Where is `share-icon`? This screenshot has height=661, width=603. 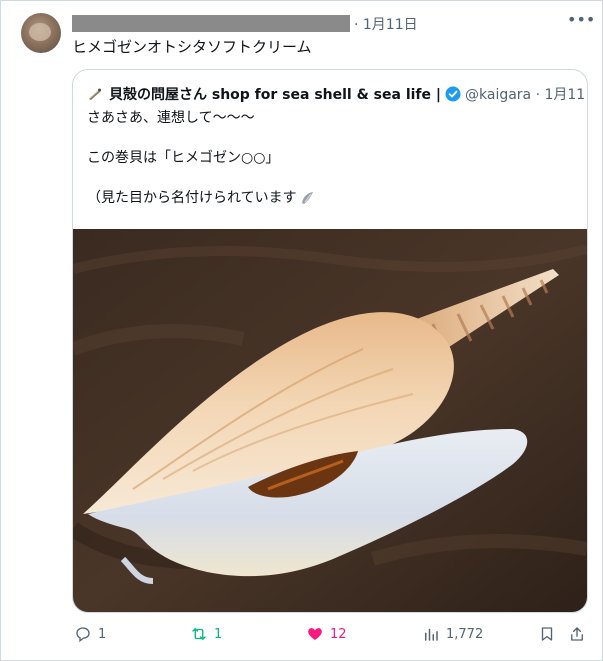 share-icon is located at coordinates (577, 634).